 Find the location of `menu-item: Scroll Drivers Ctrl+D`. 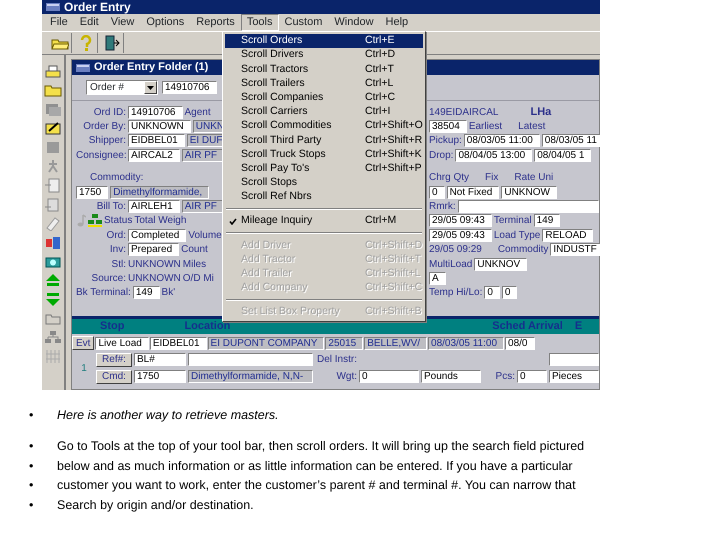

menu-item: Scroll Drivers Ctrl+D is located at coordinates (324, 55).